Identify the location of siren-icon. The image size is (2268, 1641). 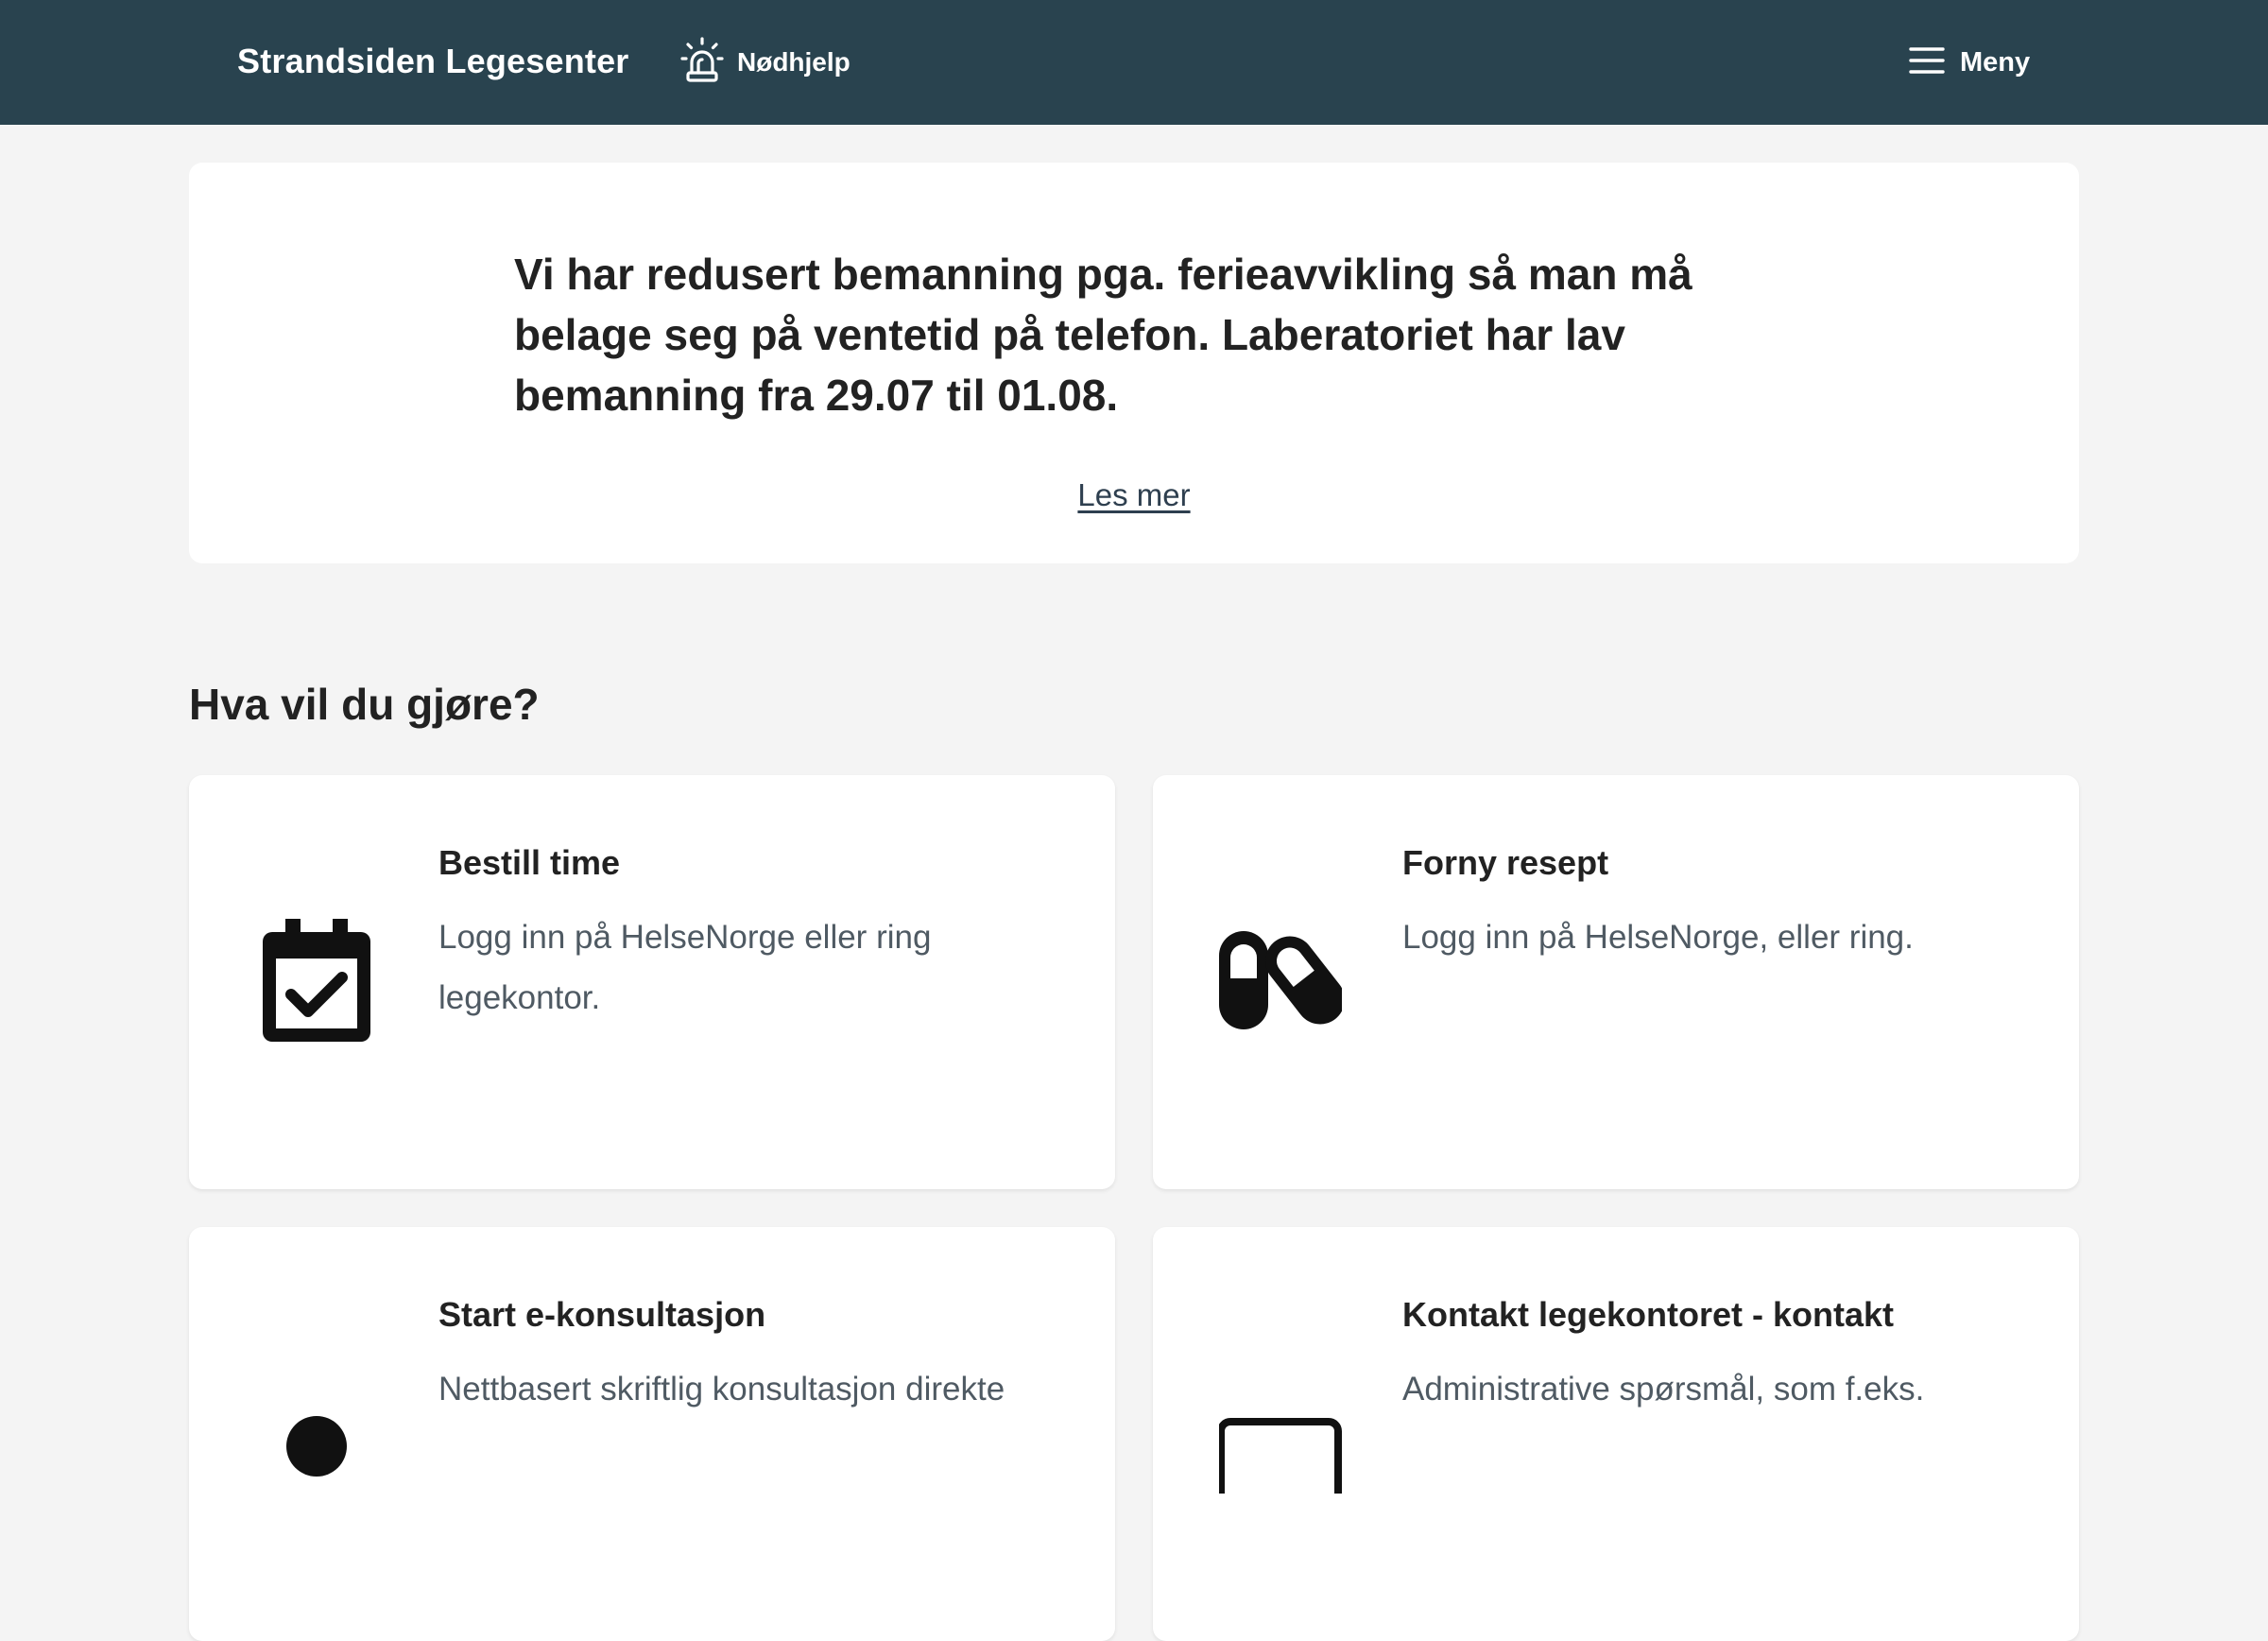
(702, 62).